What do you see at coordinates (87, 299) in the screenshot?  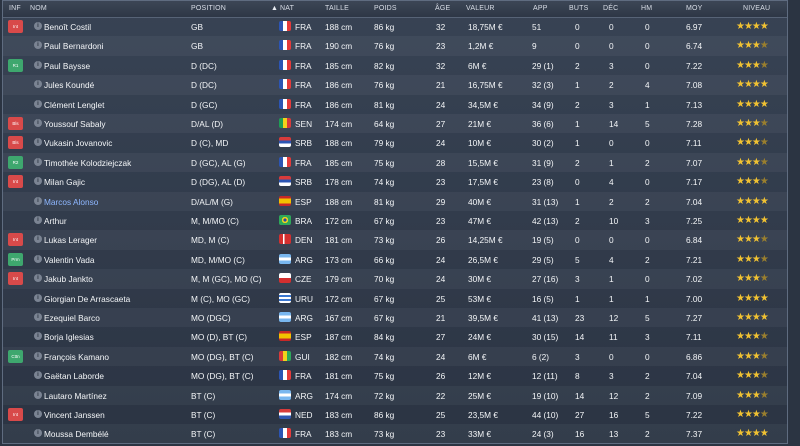 I see `player-name: Giorgian De Arrascaeta` at bounding box center [87, 299].